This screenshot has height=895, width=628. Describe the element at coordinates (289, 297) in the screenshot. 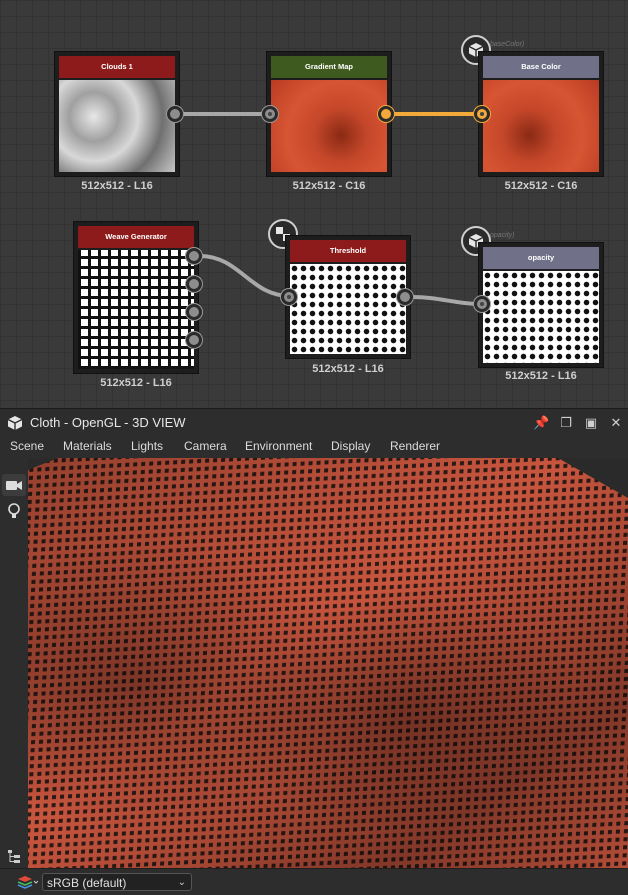

I see `threshold-input-port` at that location.